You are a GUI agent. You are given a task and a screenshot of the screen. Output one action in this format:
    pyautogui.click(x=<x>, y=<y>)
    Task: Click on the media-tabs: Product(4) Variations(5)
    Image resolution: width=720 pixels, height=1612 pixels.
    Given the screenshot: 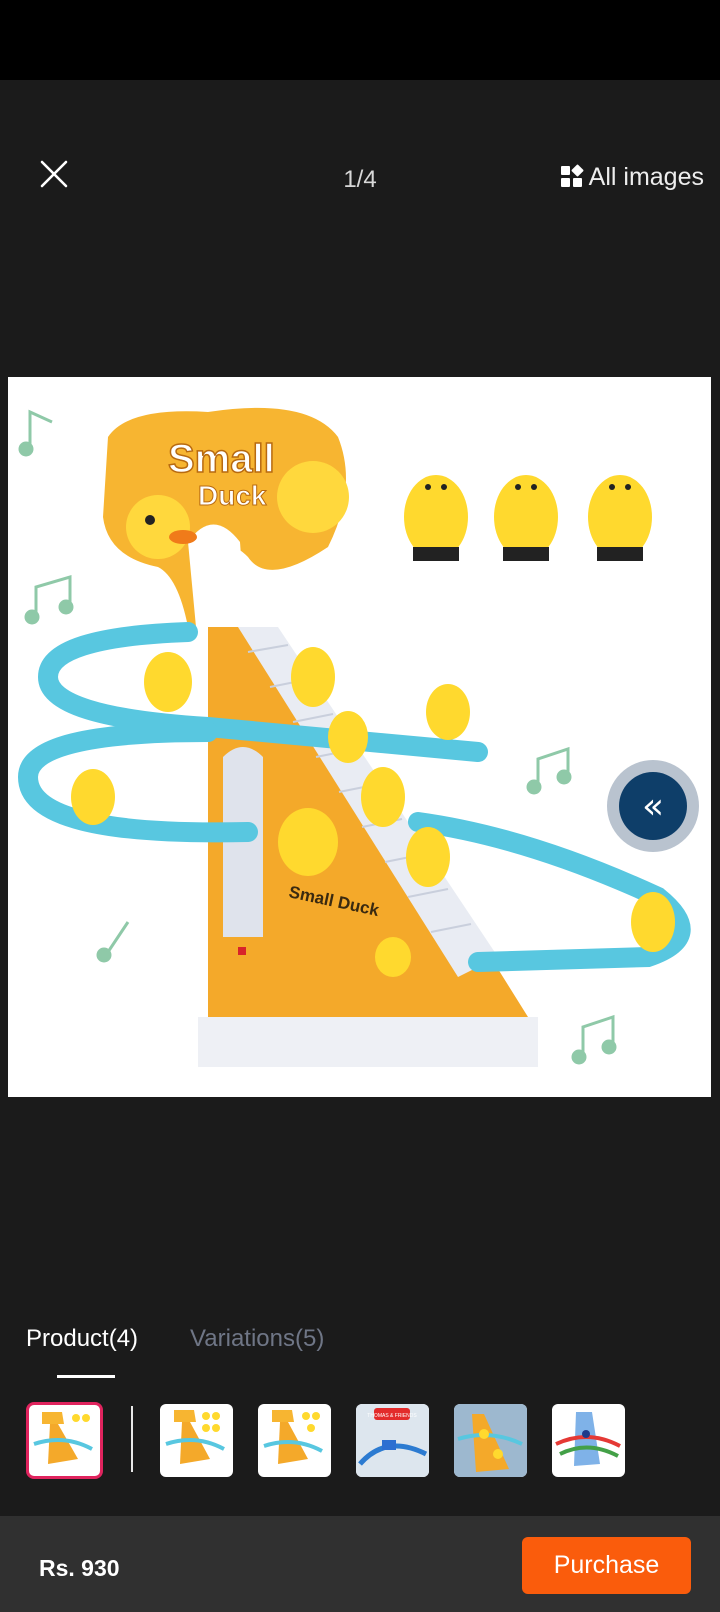 What is the action you would take?
    pyautogui.click(x=175, y=1339)
    